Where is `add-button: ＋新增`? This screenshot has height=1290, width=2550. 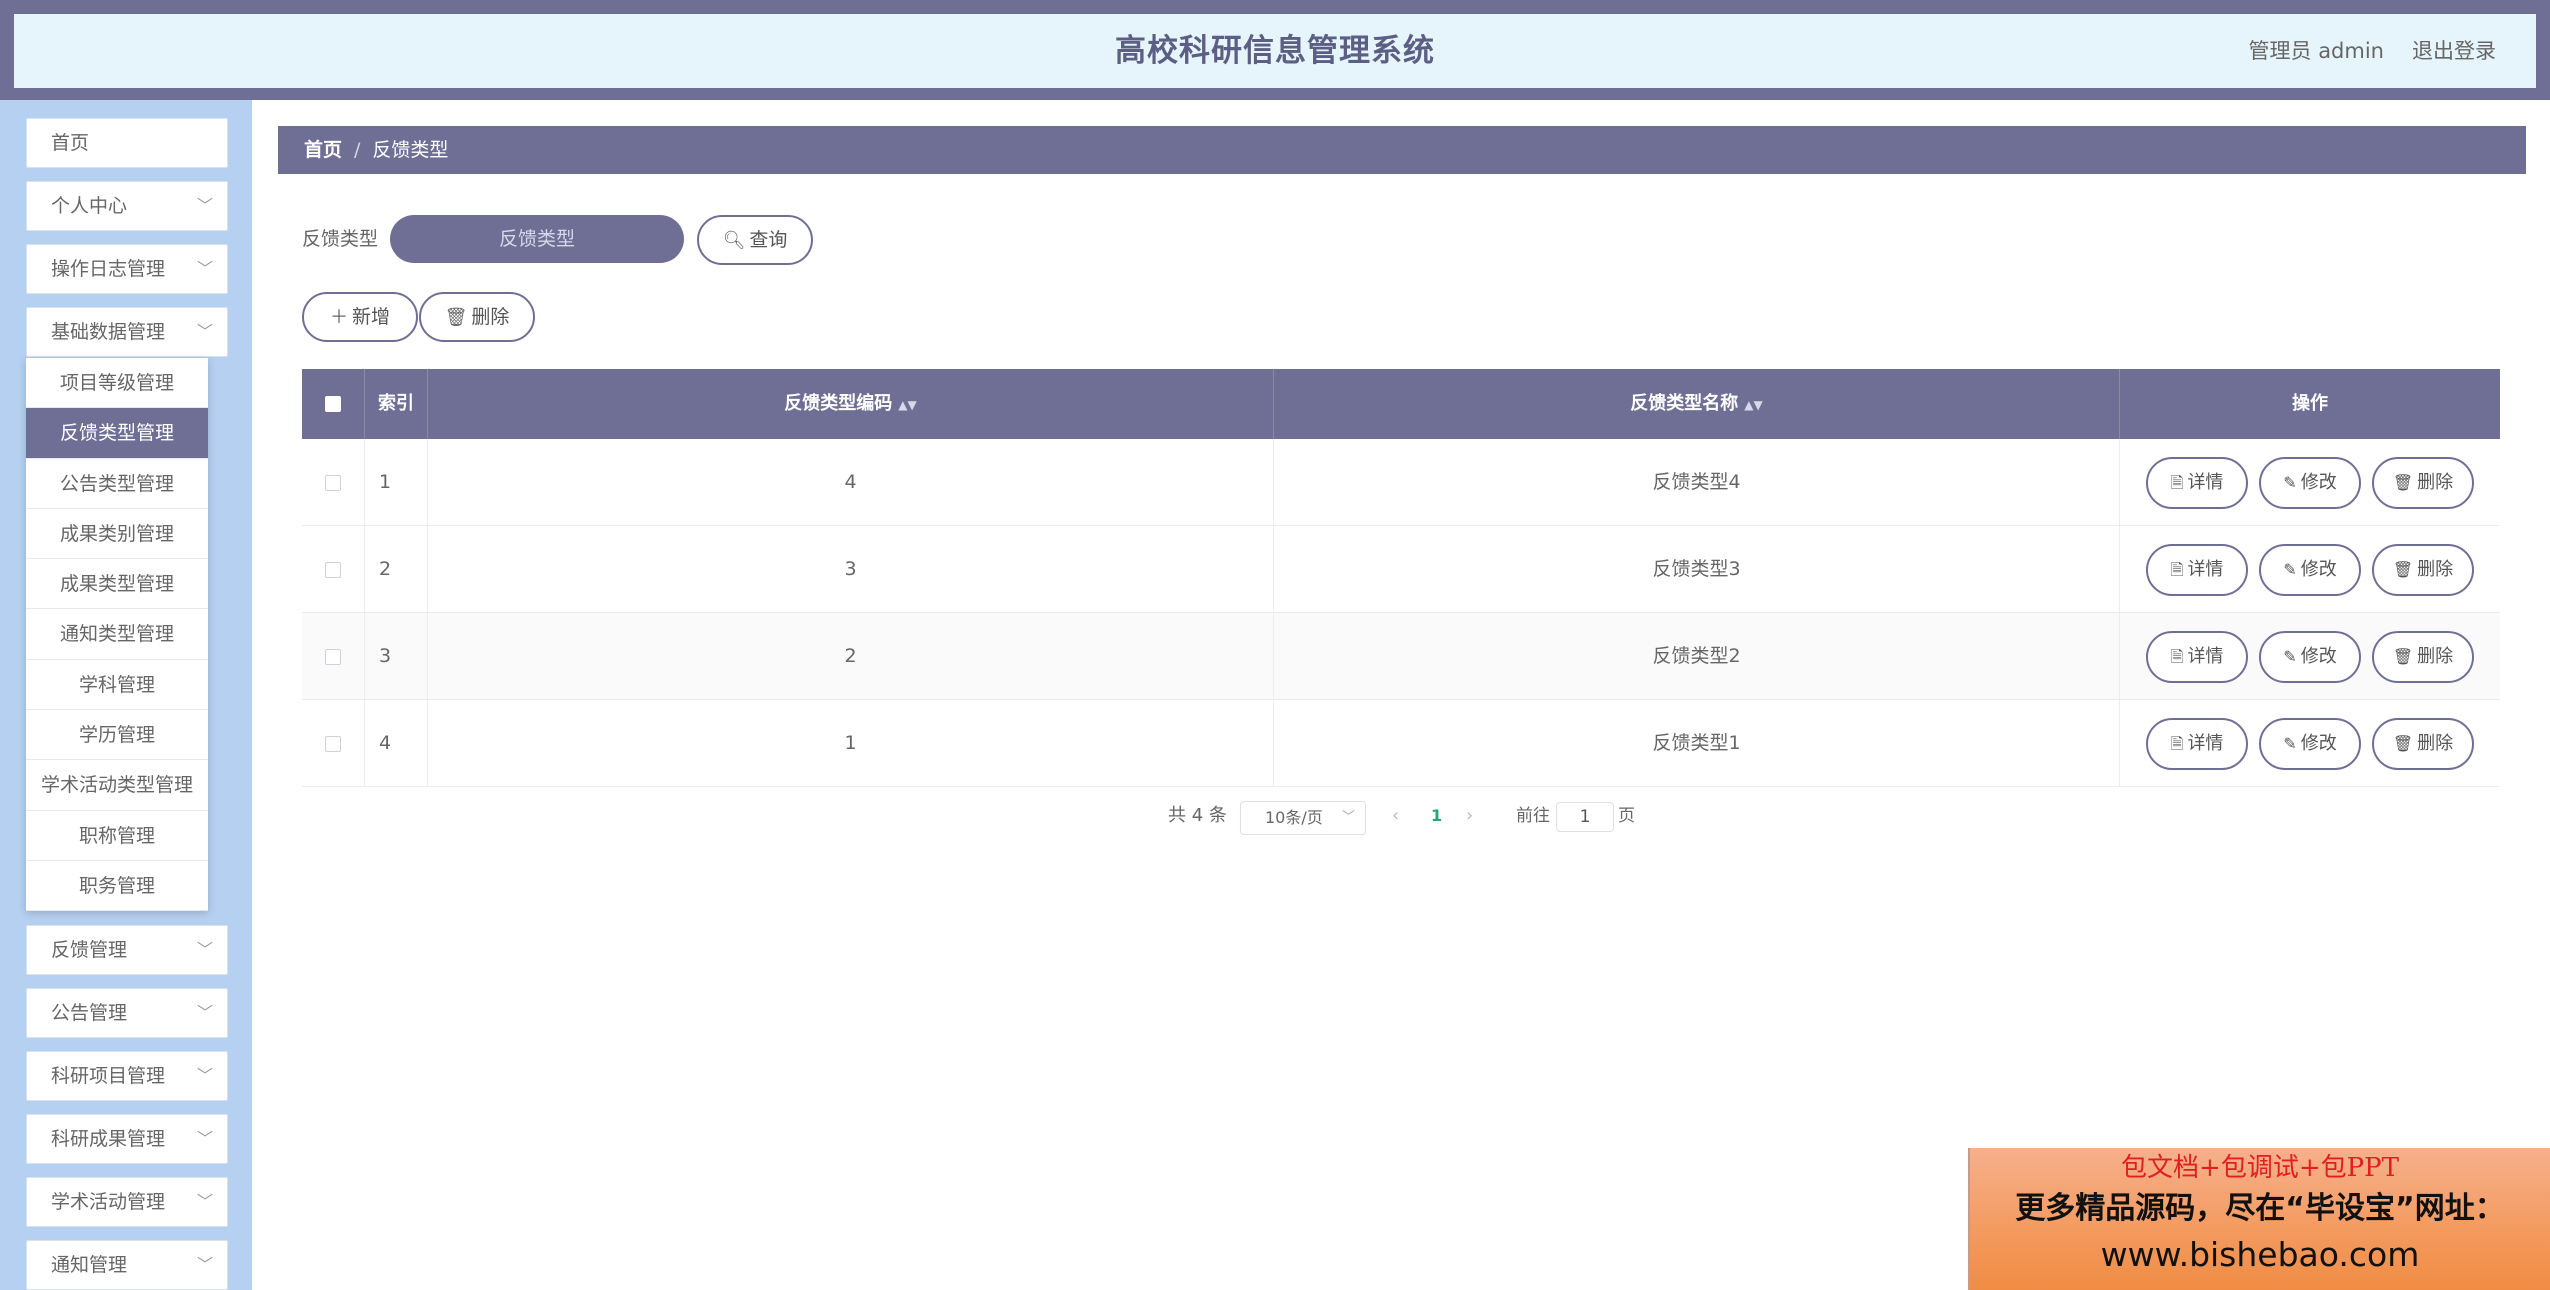
add-button: ＋新增 is located at coordinates (360, 317).